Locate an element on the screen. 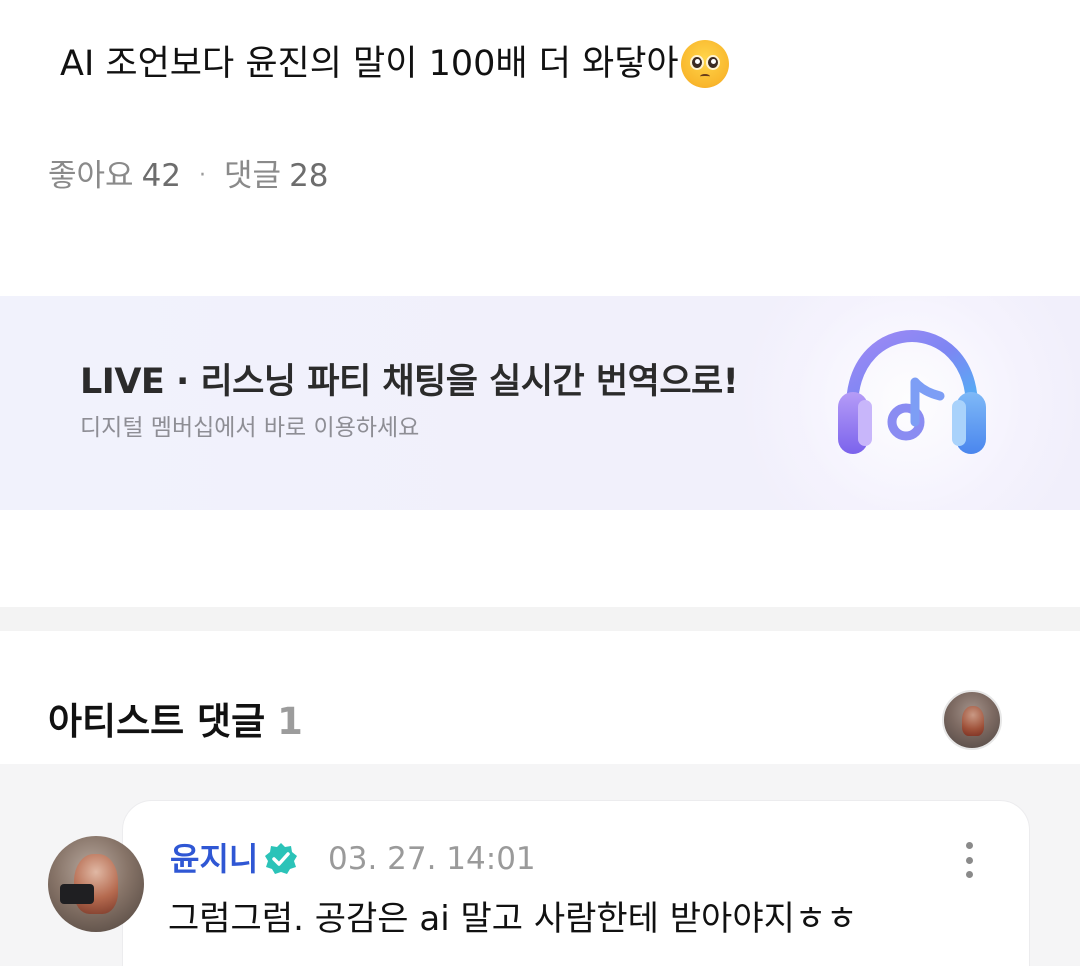 This screenshot has width=1080, height=966. commenter-name: 윤지니 is located at coordinates (214, 859).